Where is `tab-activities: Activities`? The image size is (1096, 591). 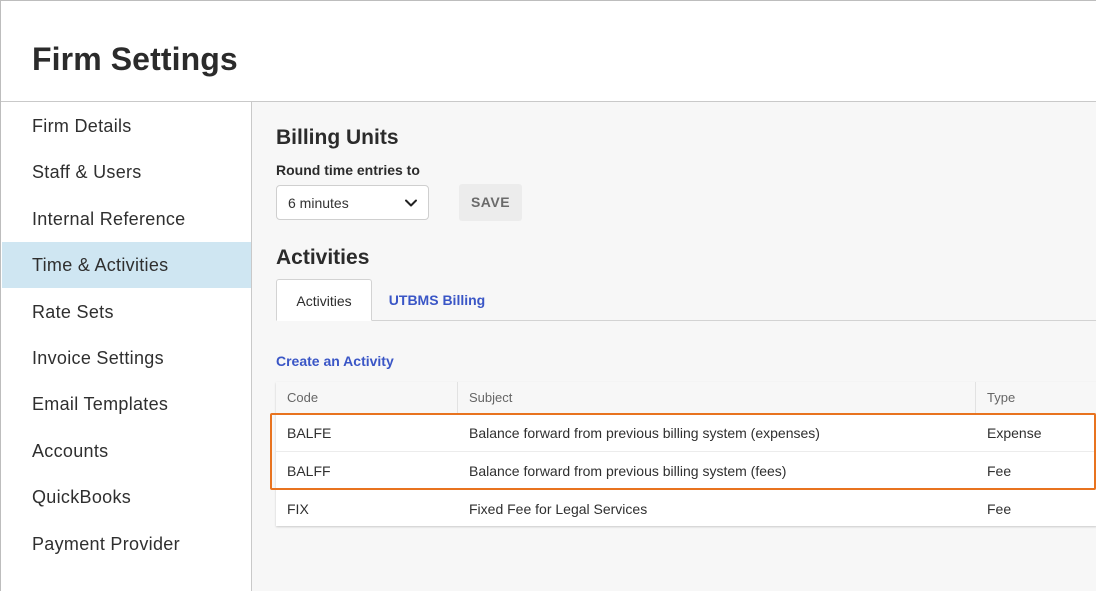 tab-activities: Activities is located at coordinates (324, 300).